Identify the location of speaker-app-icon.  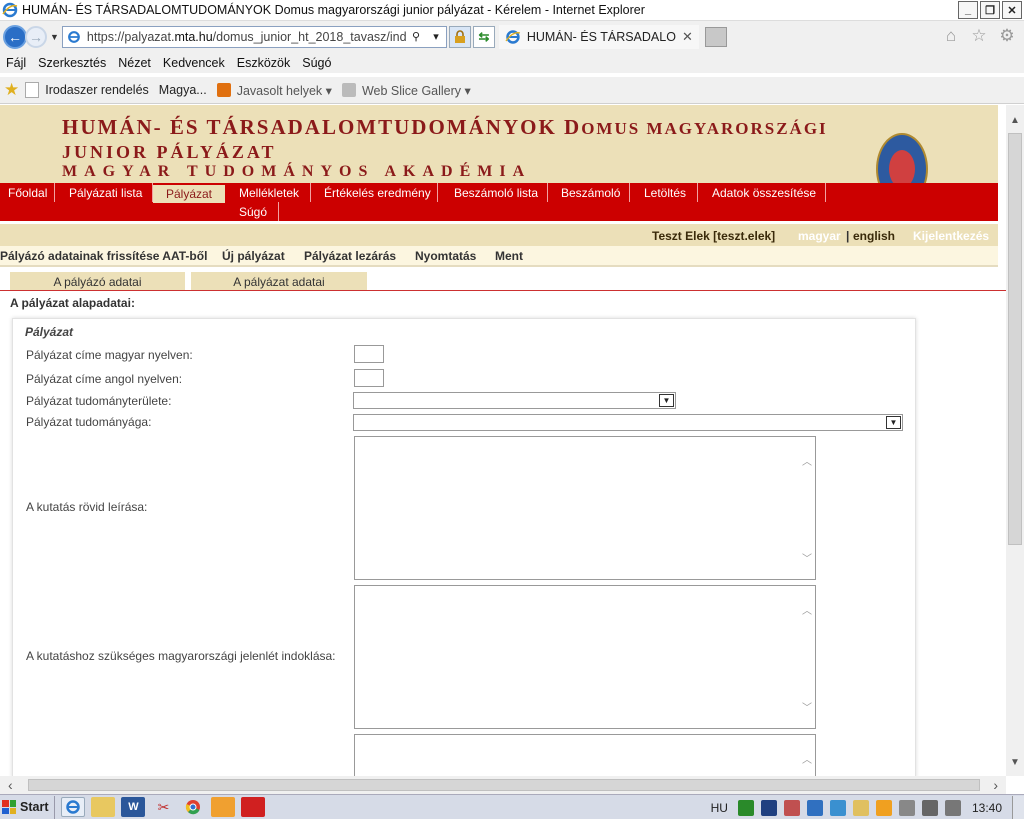
(791, 807).